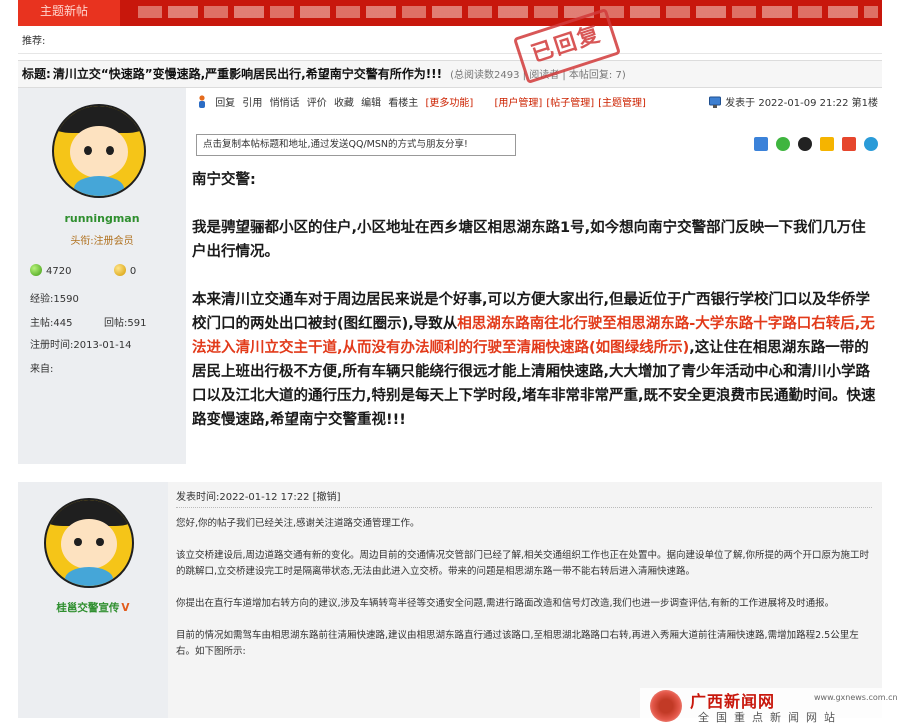 Image resolution: width=900 pixels, height=725 pixels. What do you see at coordinates (69, 13) in the screenshot?
I see `nav-tab-active: 主题新帖` at bounding box center [69, 13].